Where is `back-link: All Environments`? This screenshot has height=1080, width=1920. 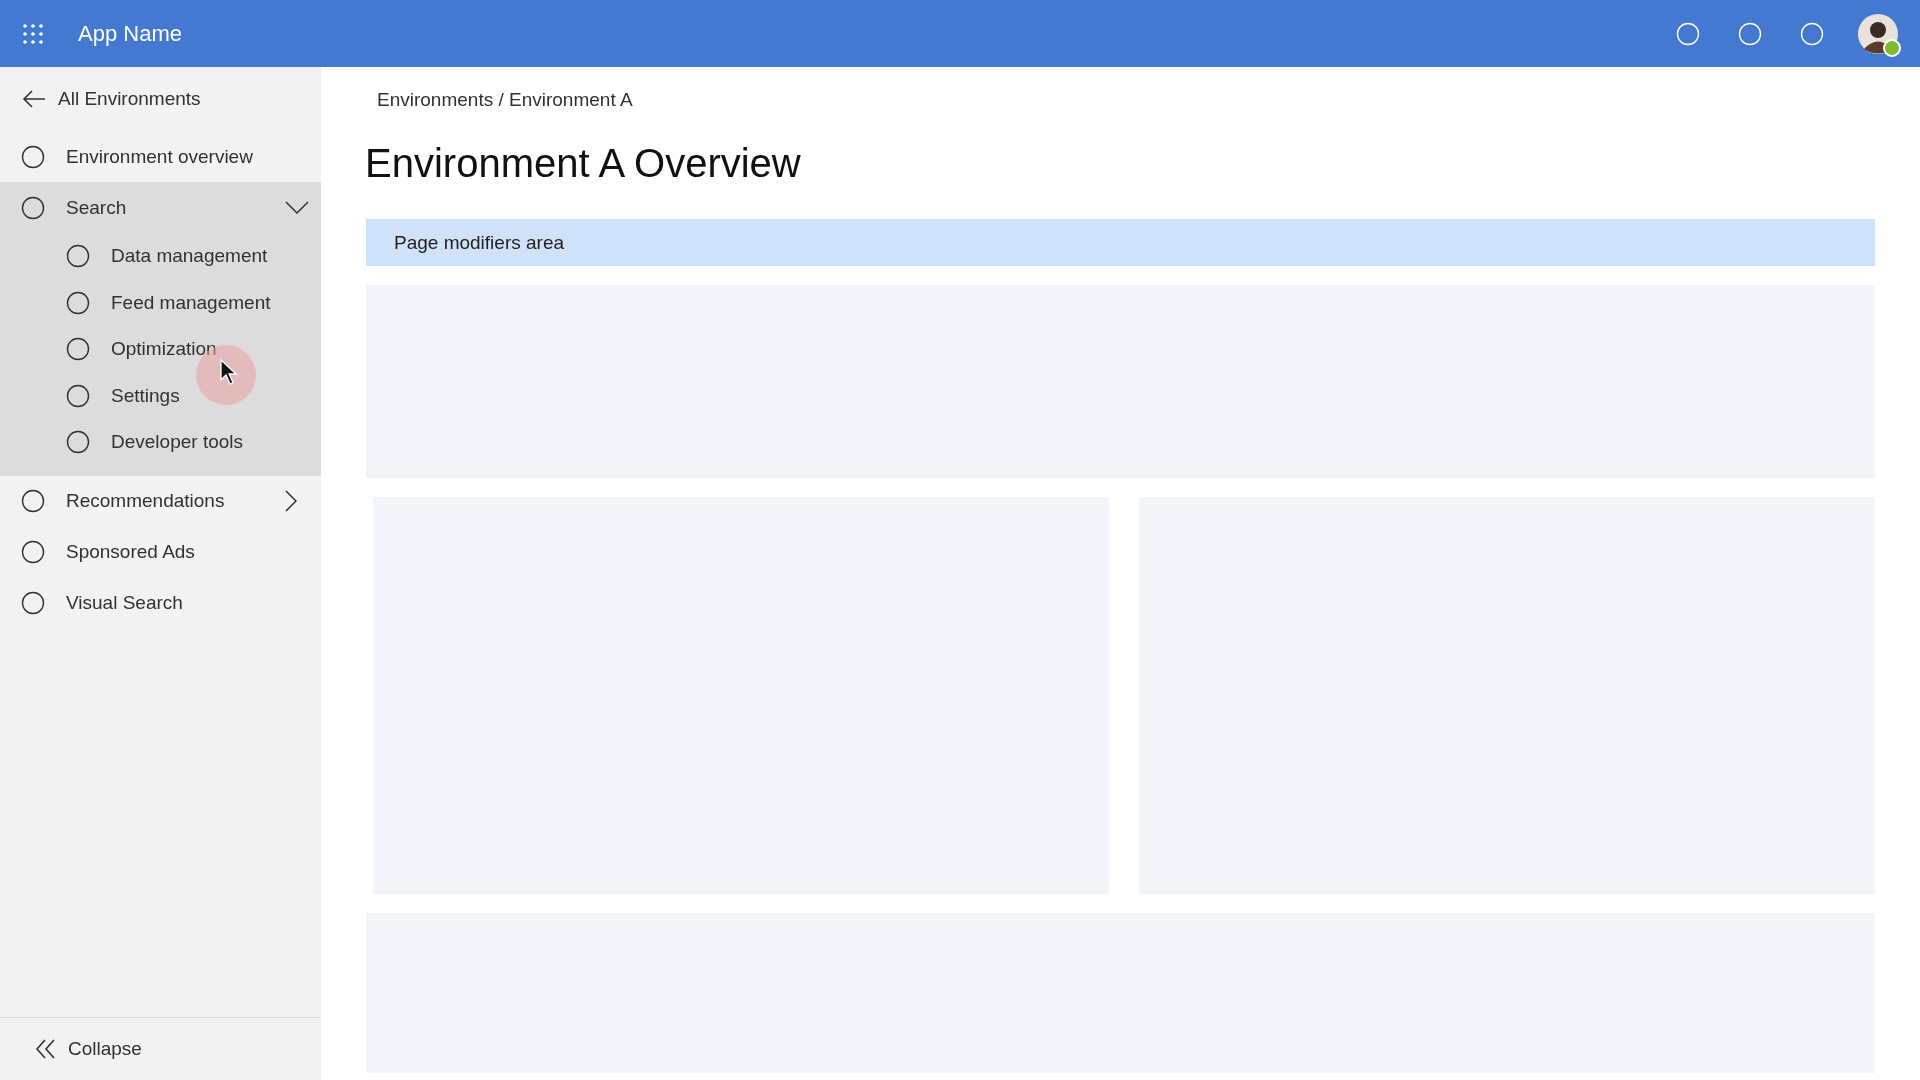
back-link: All Environments is located at coordinates (160, 99).